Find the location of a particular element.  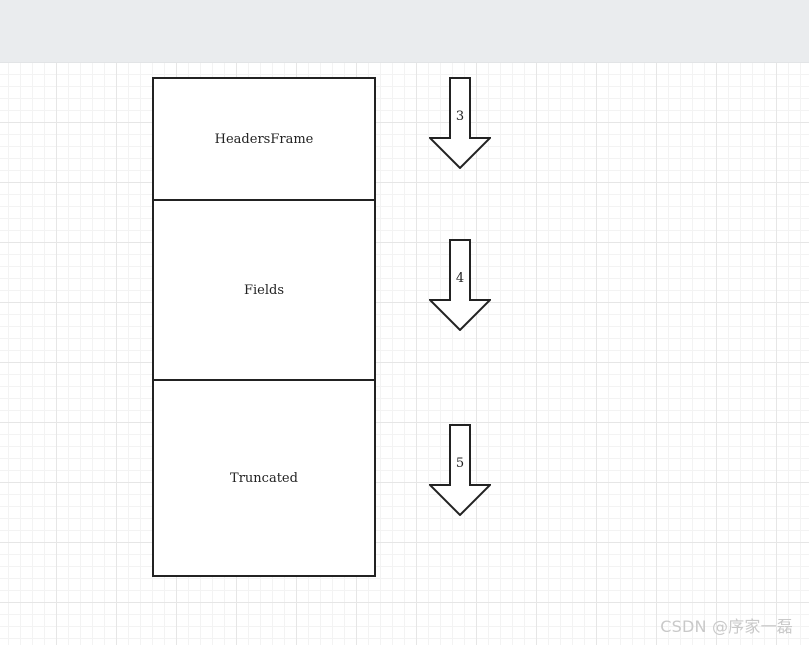

down-arrow-3: 3 is located at coordinates (460, 123).